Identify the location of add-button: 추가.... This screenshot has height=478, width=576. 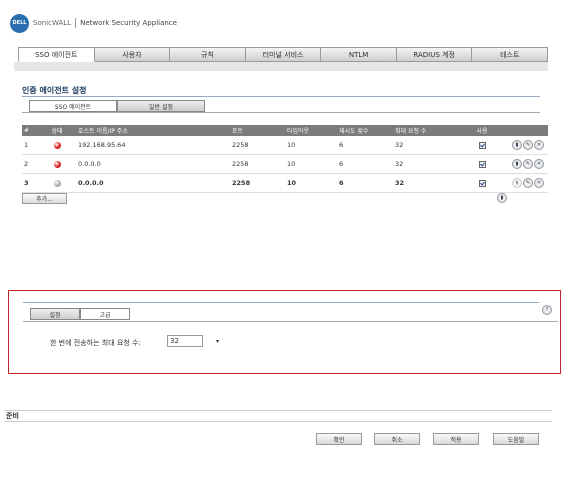
(44, 198).